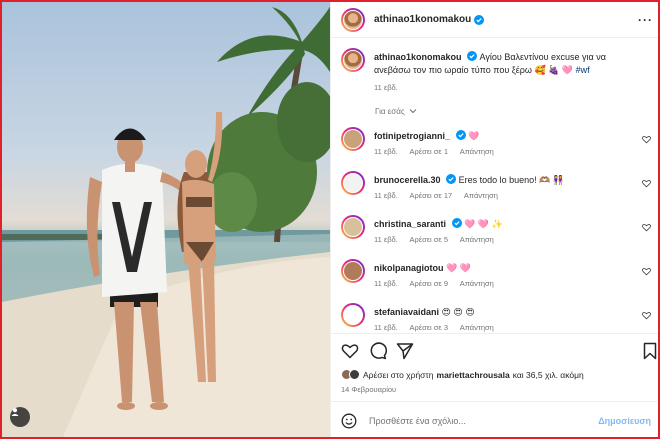 This screenshot has height=439, width=660. Describe the element at coordinates (409, 268) in the screenshot. I see `comment-username: nikolpanagiotou` at that location.